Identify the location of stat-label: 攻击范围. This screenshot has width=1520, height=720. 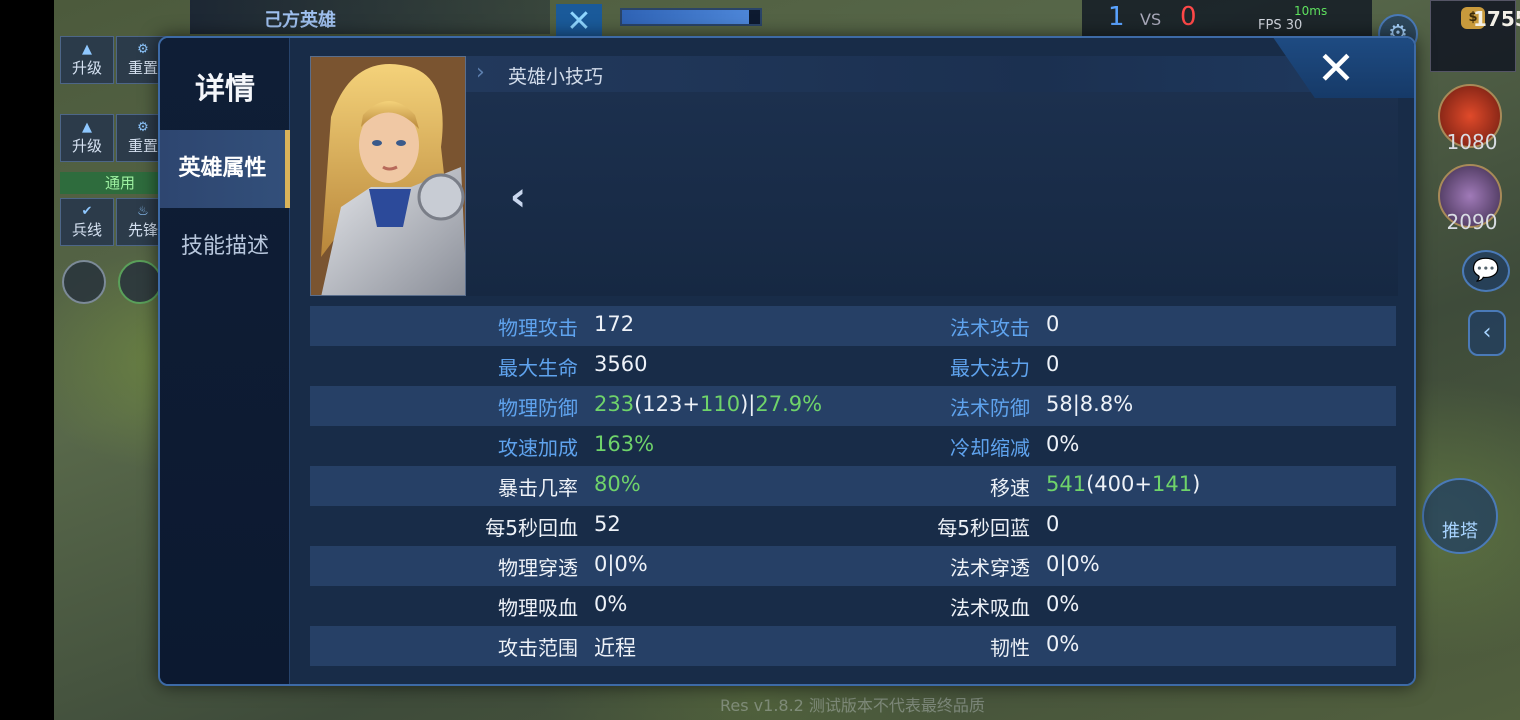
(538, 648).